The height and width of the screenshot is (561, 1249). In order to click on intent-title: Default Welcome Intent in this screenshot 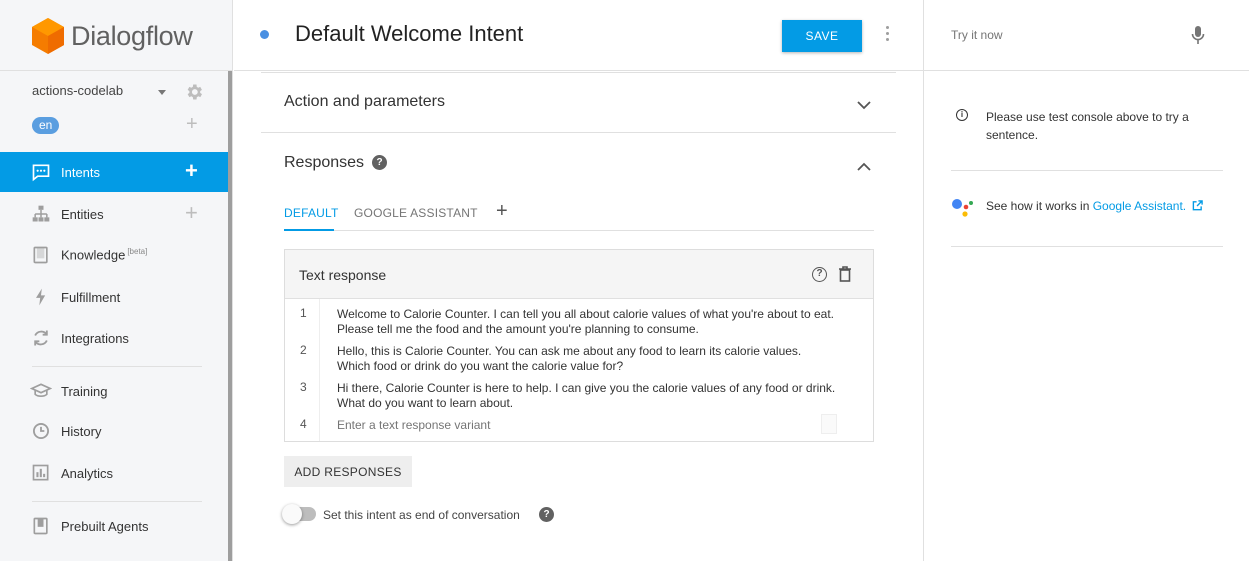, I will do `click(409, 34)`.